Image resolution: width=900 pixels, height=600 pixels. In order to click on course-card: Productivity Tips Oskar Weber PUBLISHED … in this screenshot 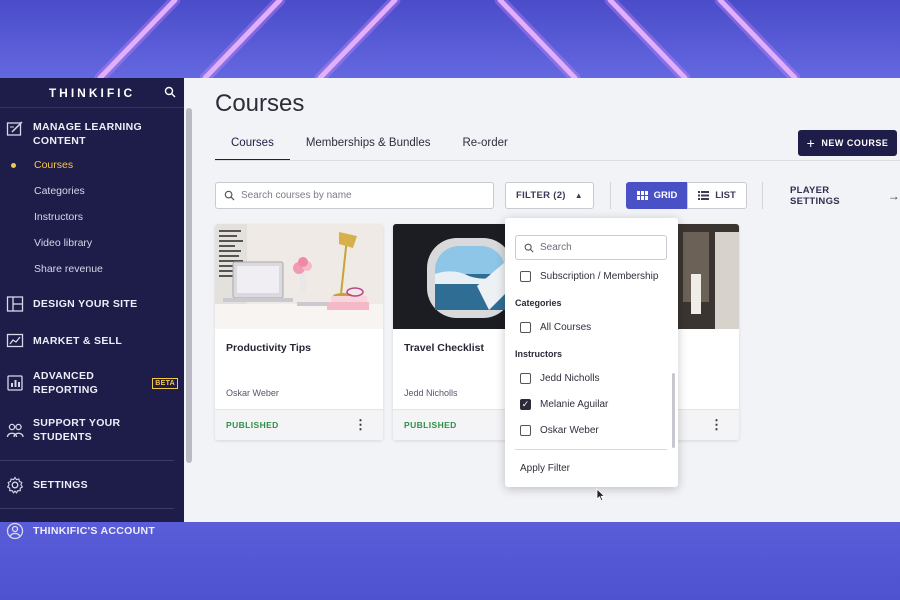, I will do `click(299, 332)`.